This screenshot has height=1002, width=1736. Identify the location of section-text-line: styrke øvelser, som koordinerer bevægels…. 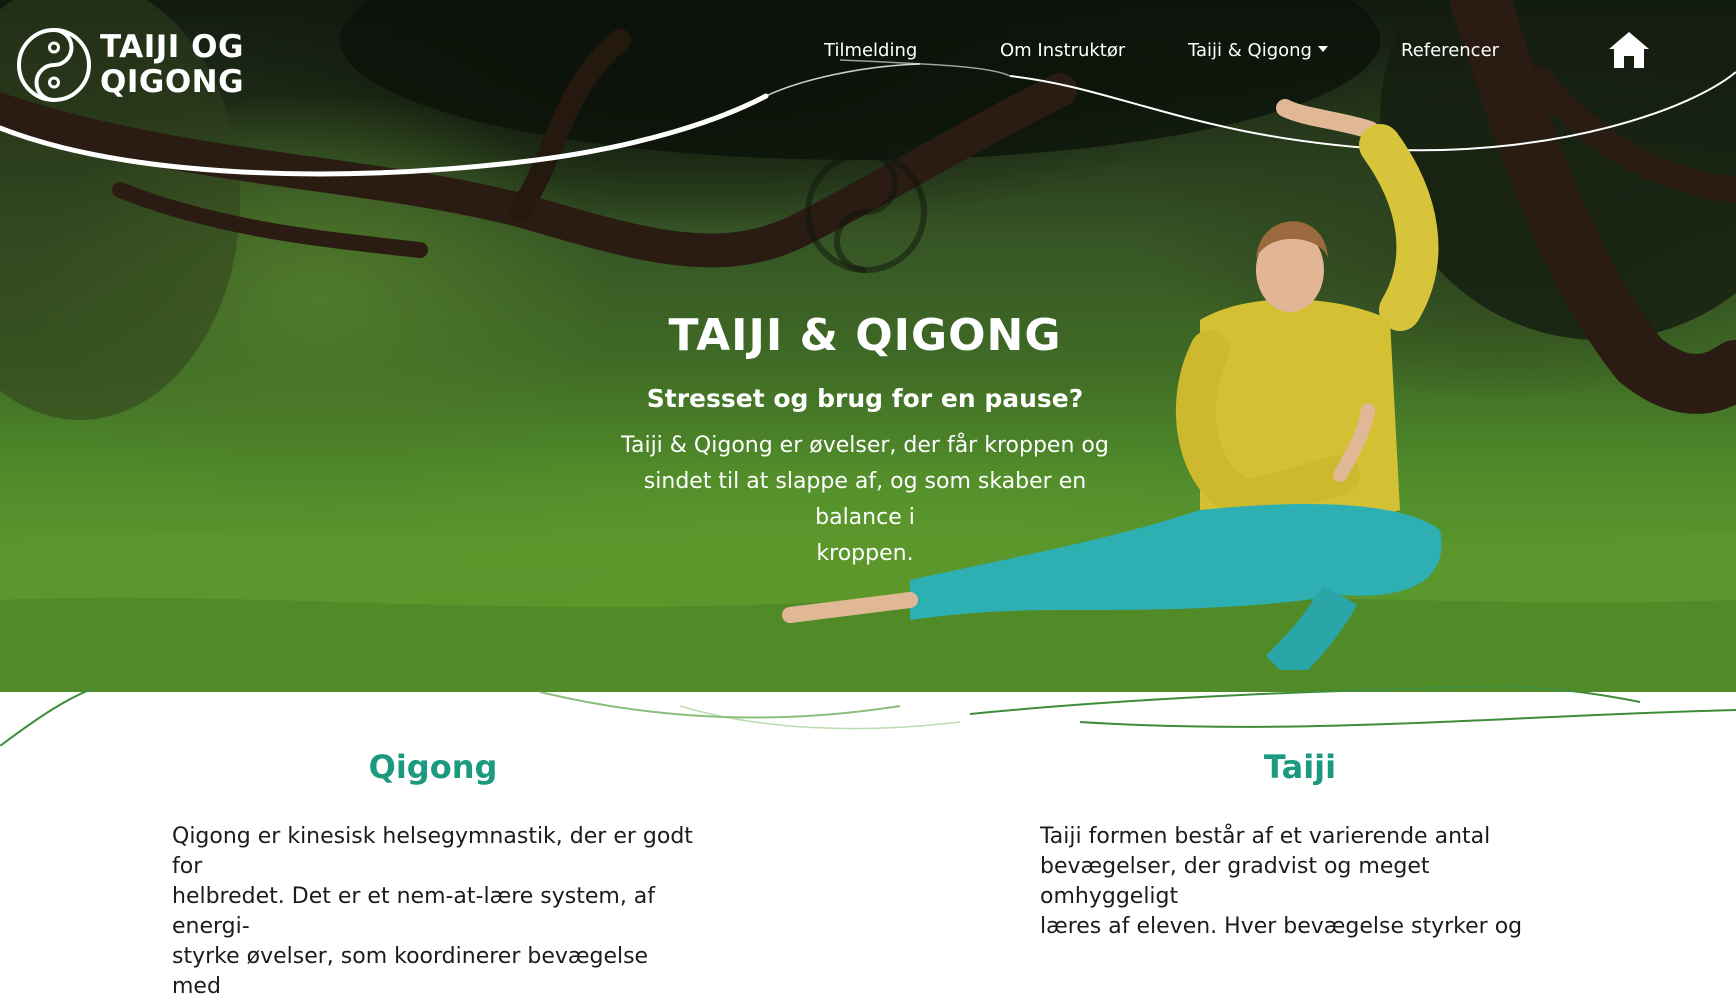
(410, 971).